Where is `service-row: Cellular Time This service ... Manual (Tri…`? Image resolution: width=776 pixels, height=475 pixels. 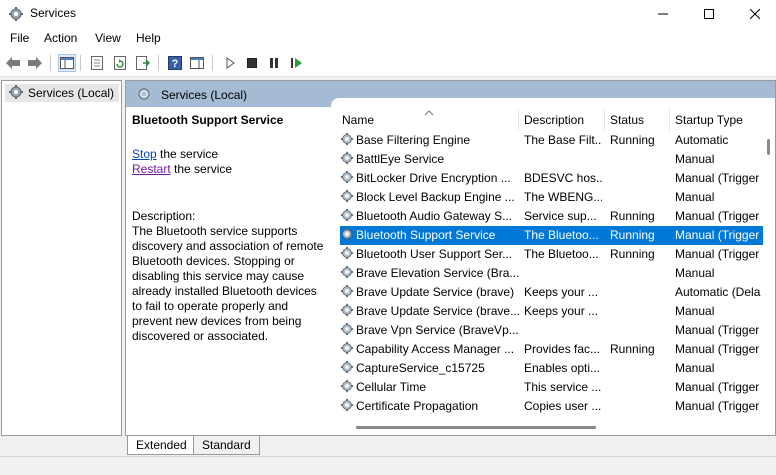
service-row: Cellular Time This service ... Manual (Tri… is located at coordinates (551, 387).